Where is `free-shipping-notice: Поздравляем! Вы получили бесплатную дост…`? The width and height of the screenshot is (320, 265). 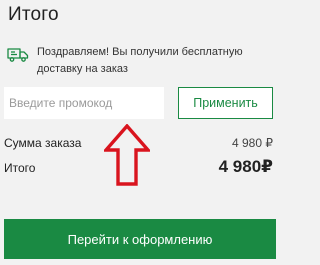 free-shipping-notice: Поздравляем! Вы получили бесплатную дост… is located at coordinates (140, 60).